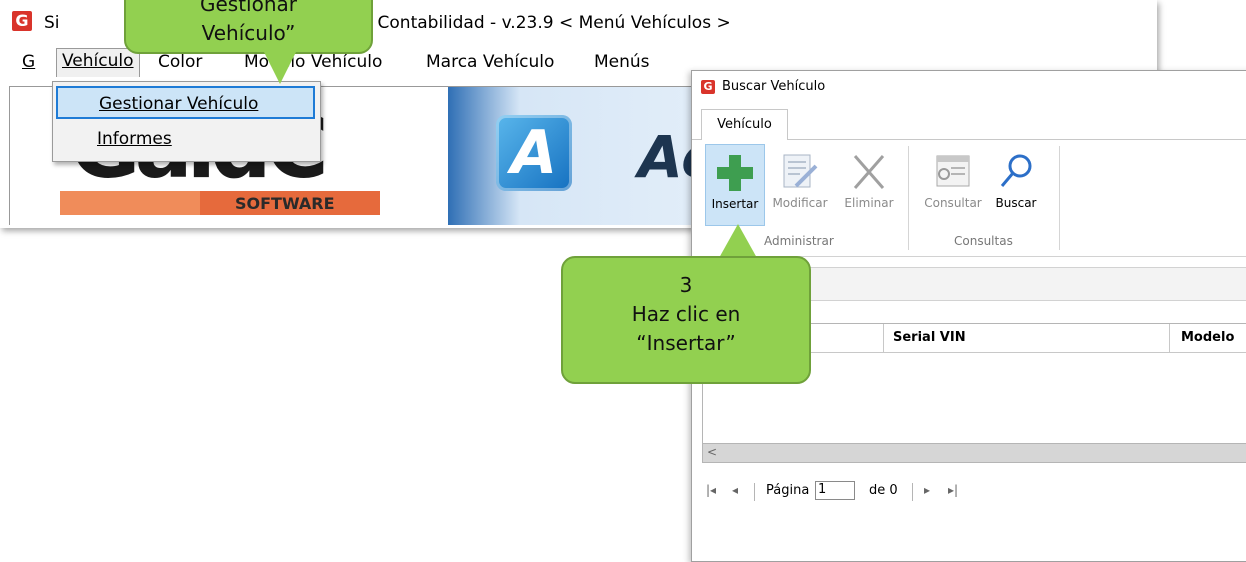 The width and height of the screenshot is (1246, 562). I want to click on menu-item-gestionar-vehiculo: Gestionar Vehículo, so click(185, 102).